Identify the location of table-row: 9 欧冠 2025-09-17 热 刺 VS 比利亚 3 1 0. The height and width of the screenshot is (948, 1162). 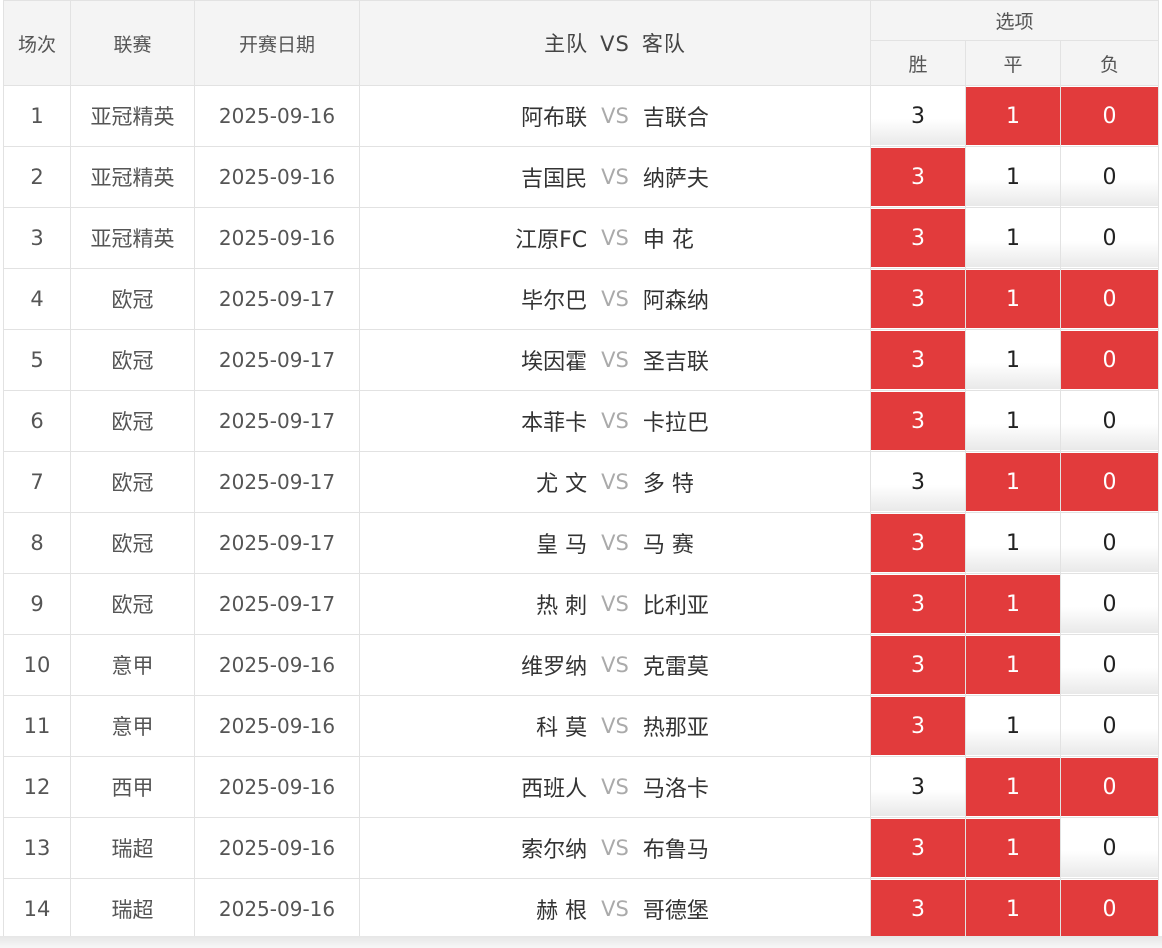
(581, 604).